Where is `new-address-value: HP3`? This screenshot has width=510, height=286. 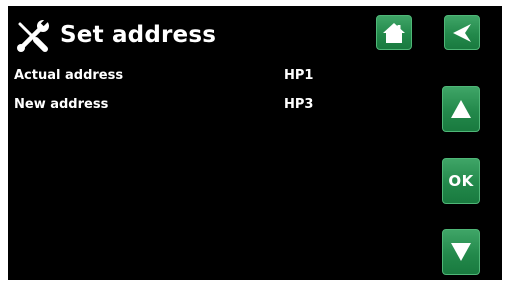
new-address-value: HP3 is located at coordinates (298, 105).